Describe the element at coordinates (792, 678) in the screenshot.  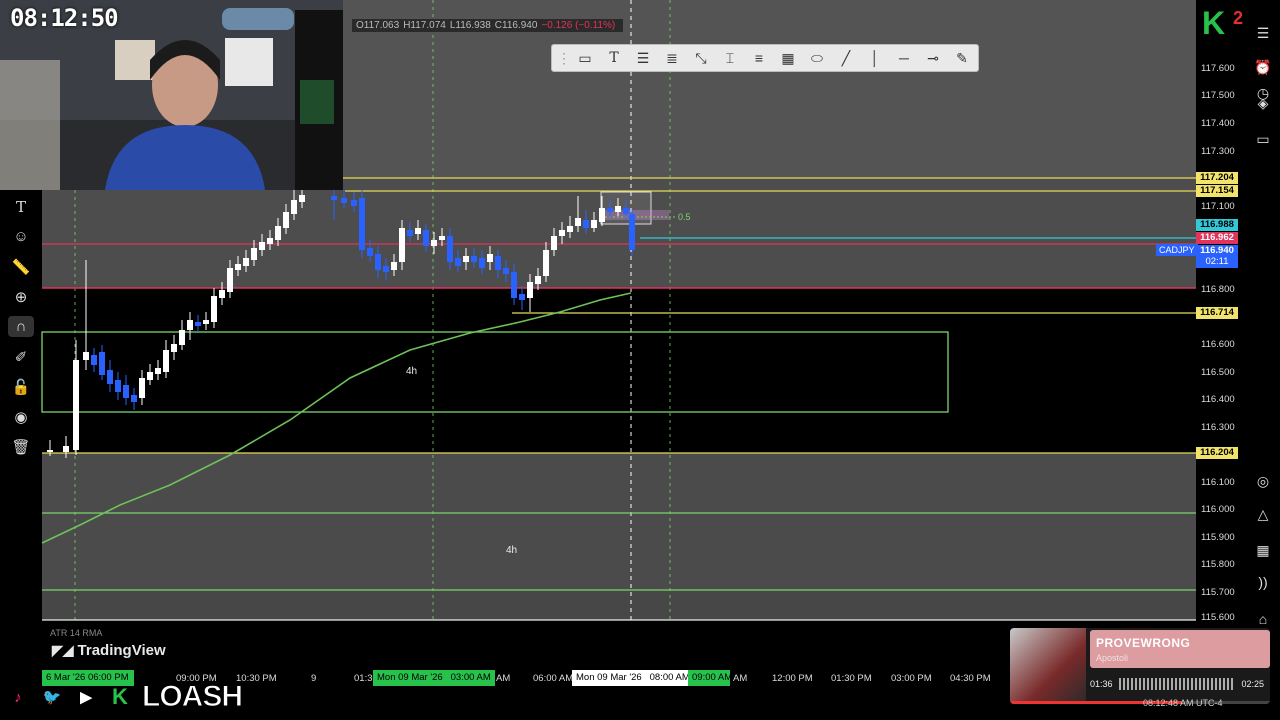
I see `time-label: 12:00 PM` at that location.